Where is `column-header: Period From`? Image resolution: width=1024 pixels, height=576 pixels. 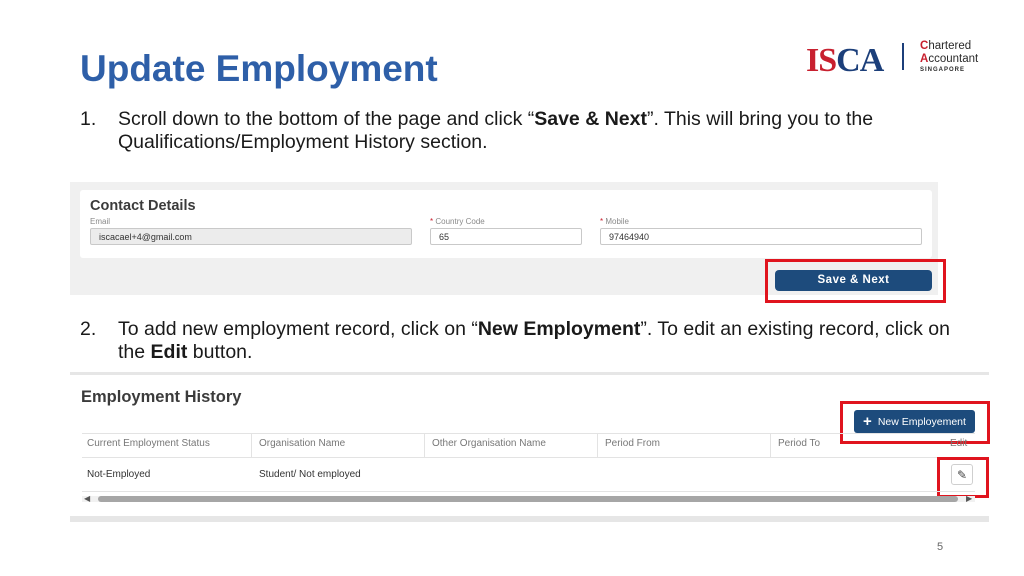
column-header: Period From is located at coordinates (633, 443).